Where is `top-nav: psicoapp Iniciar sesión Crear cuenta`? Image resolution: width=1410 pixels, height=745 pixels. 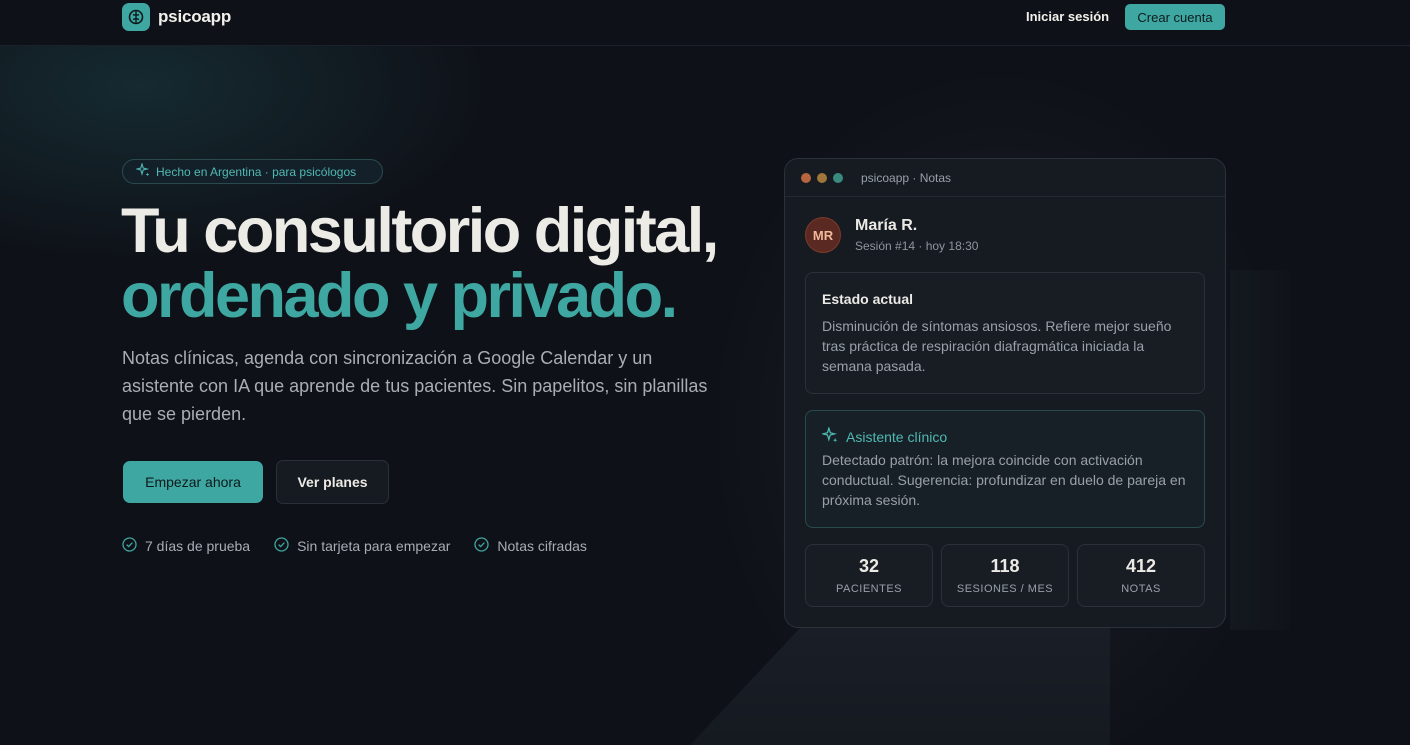 top-nav: psicoapp Iniciar sesión Crear cuenta is located at coordinates (705, 23).